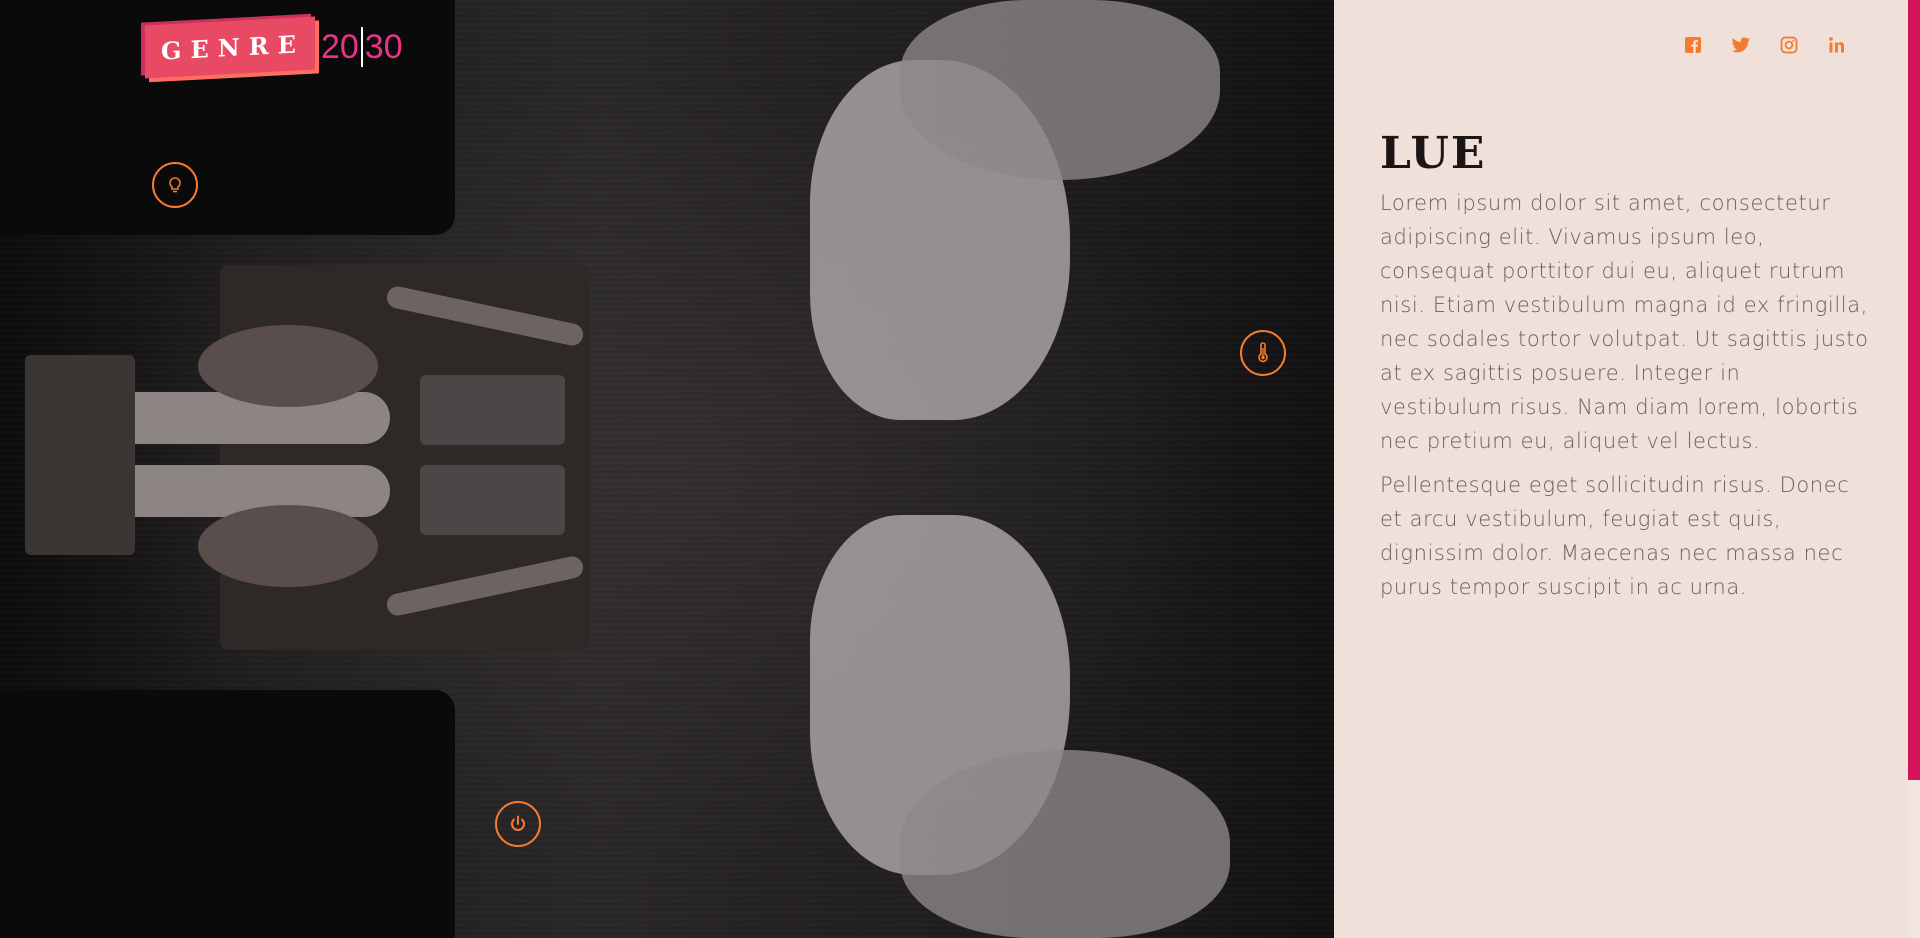  I want to click on linkedin-icon, so click(1836, 45).